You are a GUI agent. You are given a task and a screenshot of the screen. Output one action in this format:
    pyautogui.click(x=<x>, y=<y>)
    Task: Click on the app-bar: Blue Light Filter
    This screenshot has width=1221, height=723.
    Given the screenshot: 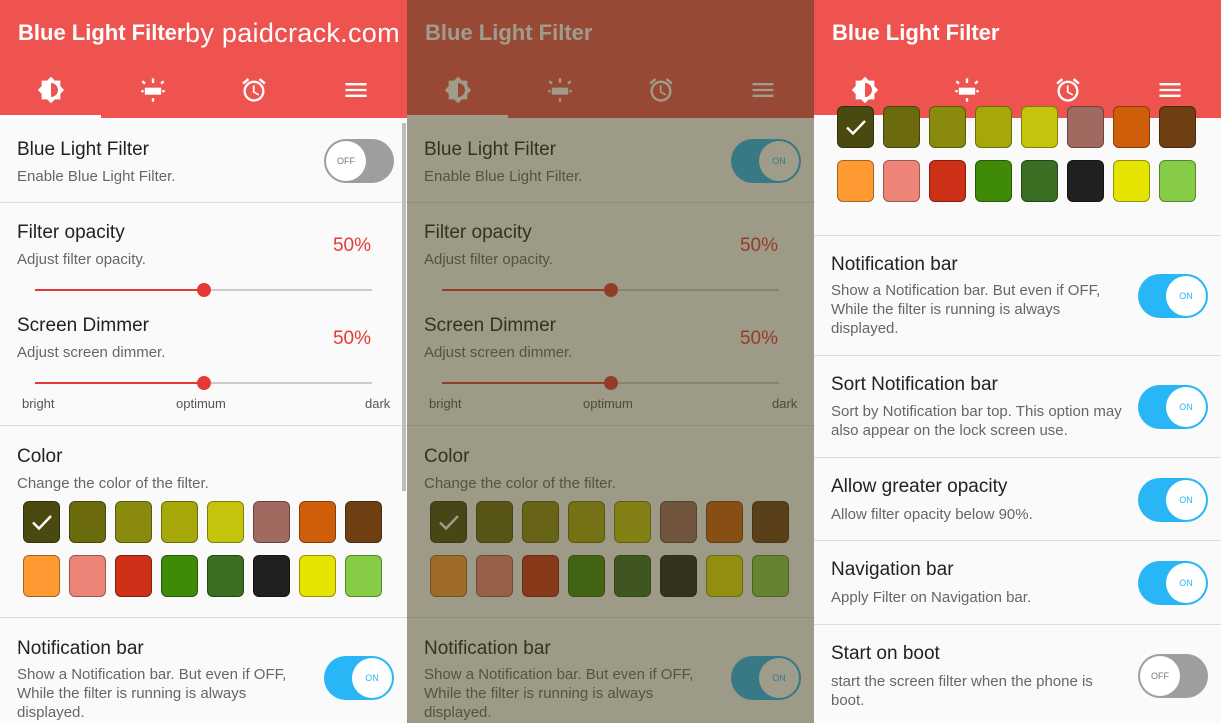 What is the action you would take?
    pyautogui.click(x=1017, y=59)
    